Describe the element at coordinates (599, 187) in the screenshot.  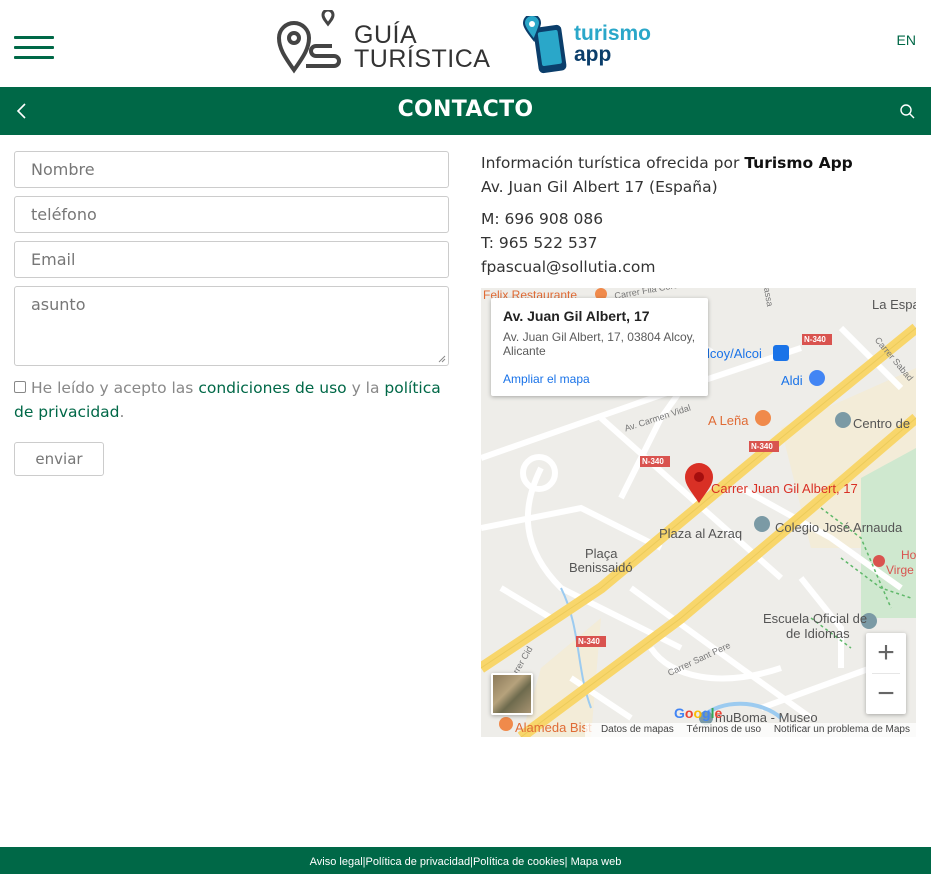
I see `address: Av. Juan Gil Albert 17 (España)` at that location.